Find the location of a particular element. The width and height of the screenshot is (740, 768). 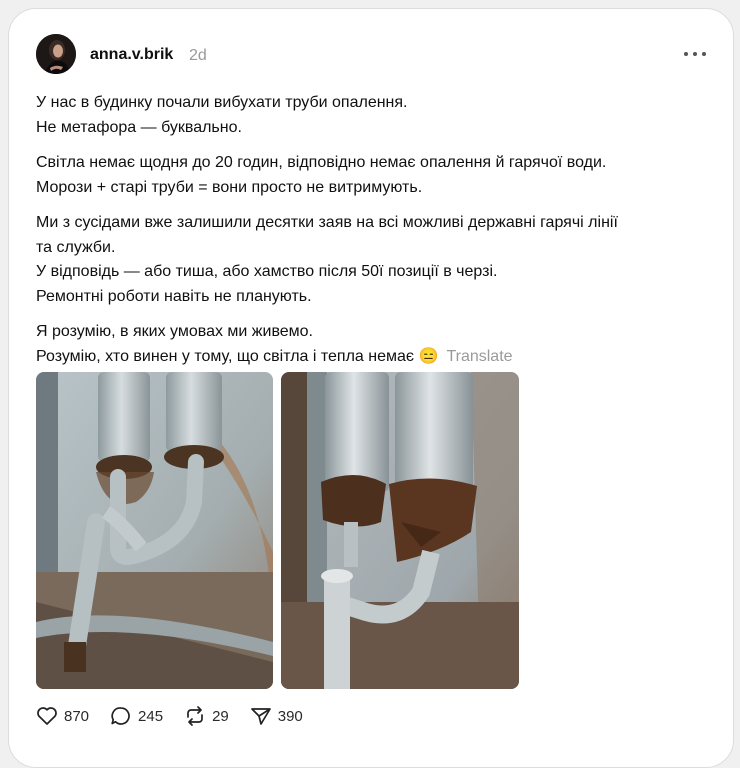

share-button: 390 is located at coordinates (276, 716).